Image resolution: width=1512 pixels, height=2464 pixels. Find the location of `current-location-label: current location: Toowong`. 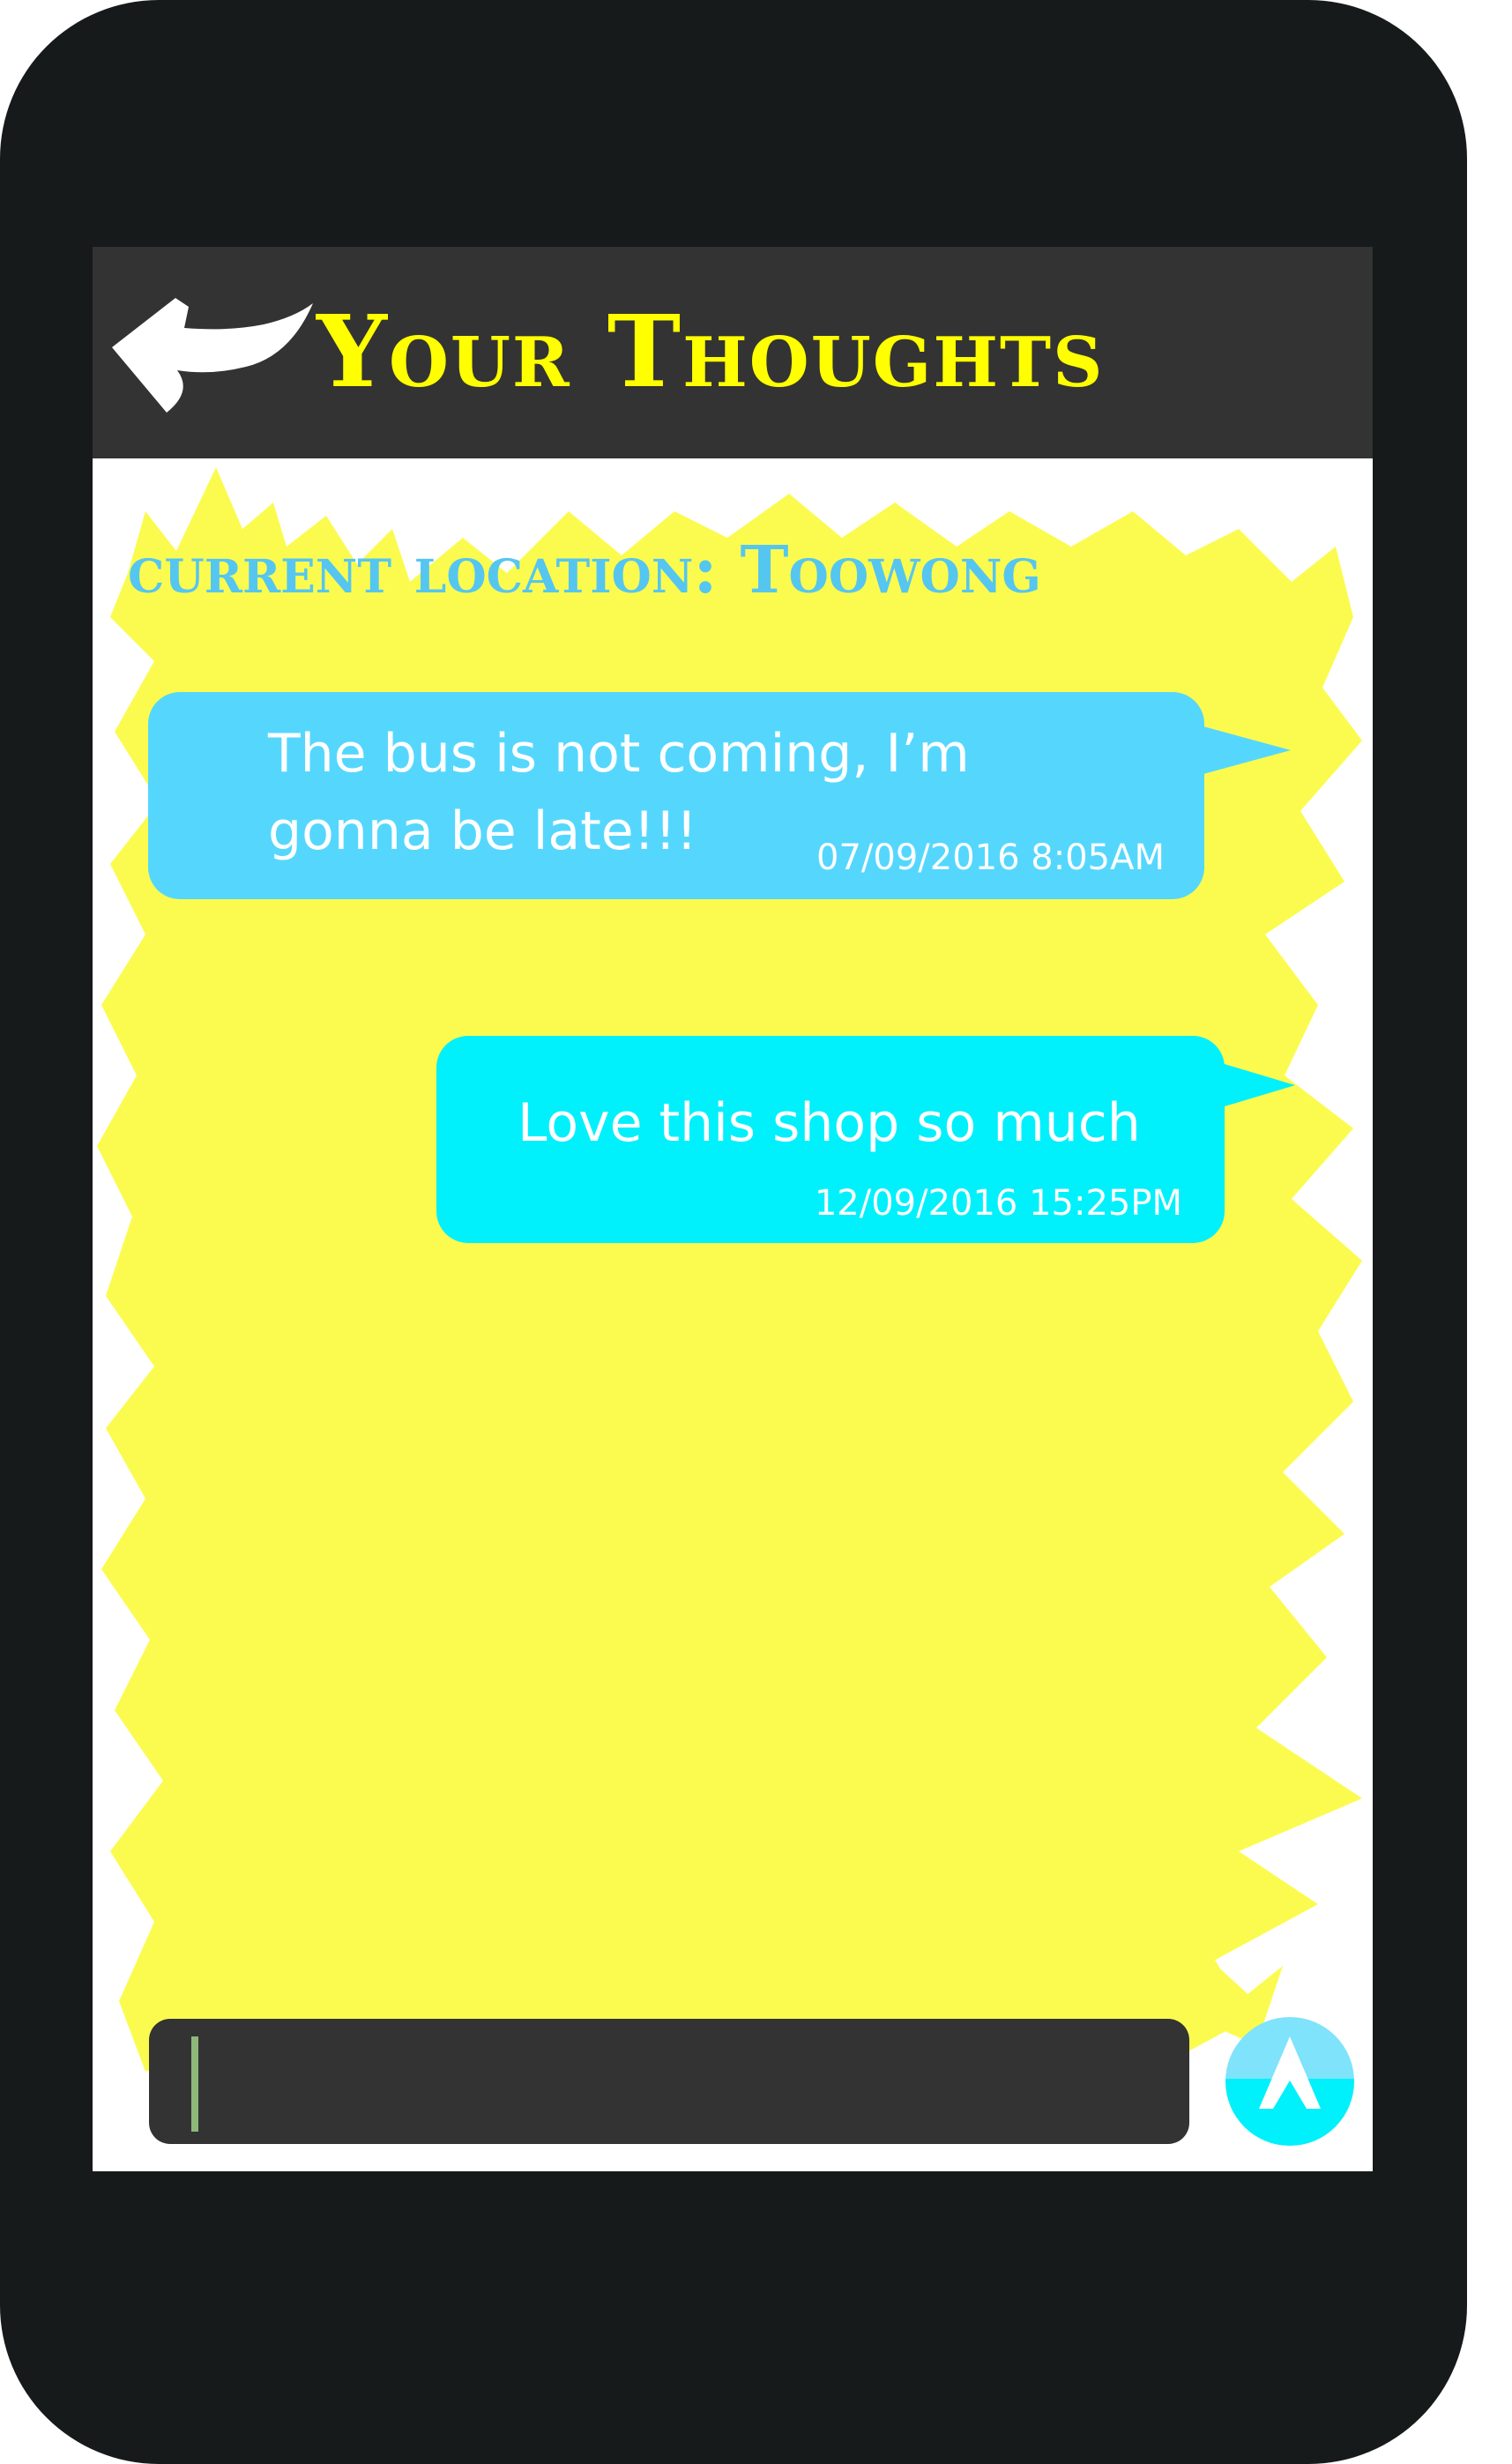

current-location-label: current location: Toowong is located at coordinates (584, 570).